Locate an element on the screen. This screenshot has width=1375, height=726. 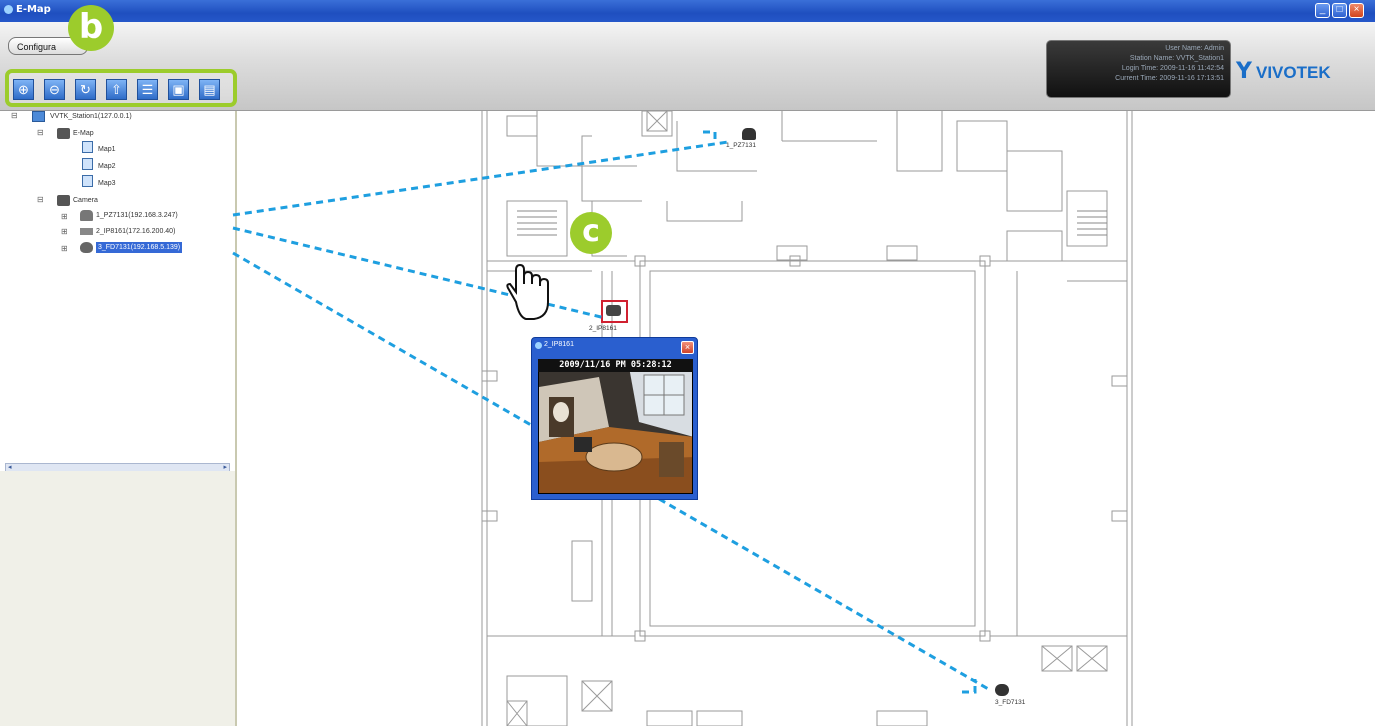
minimize-button: _ is located at coordinates (1322, 10).